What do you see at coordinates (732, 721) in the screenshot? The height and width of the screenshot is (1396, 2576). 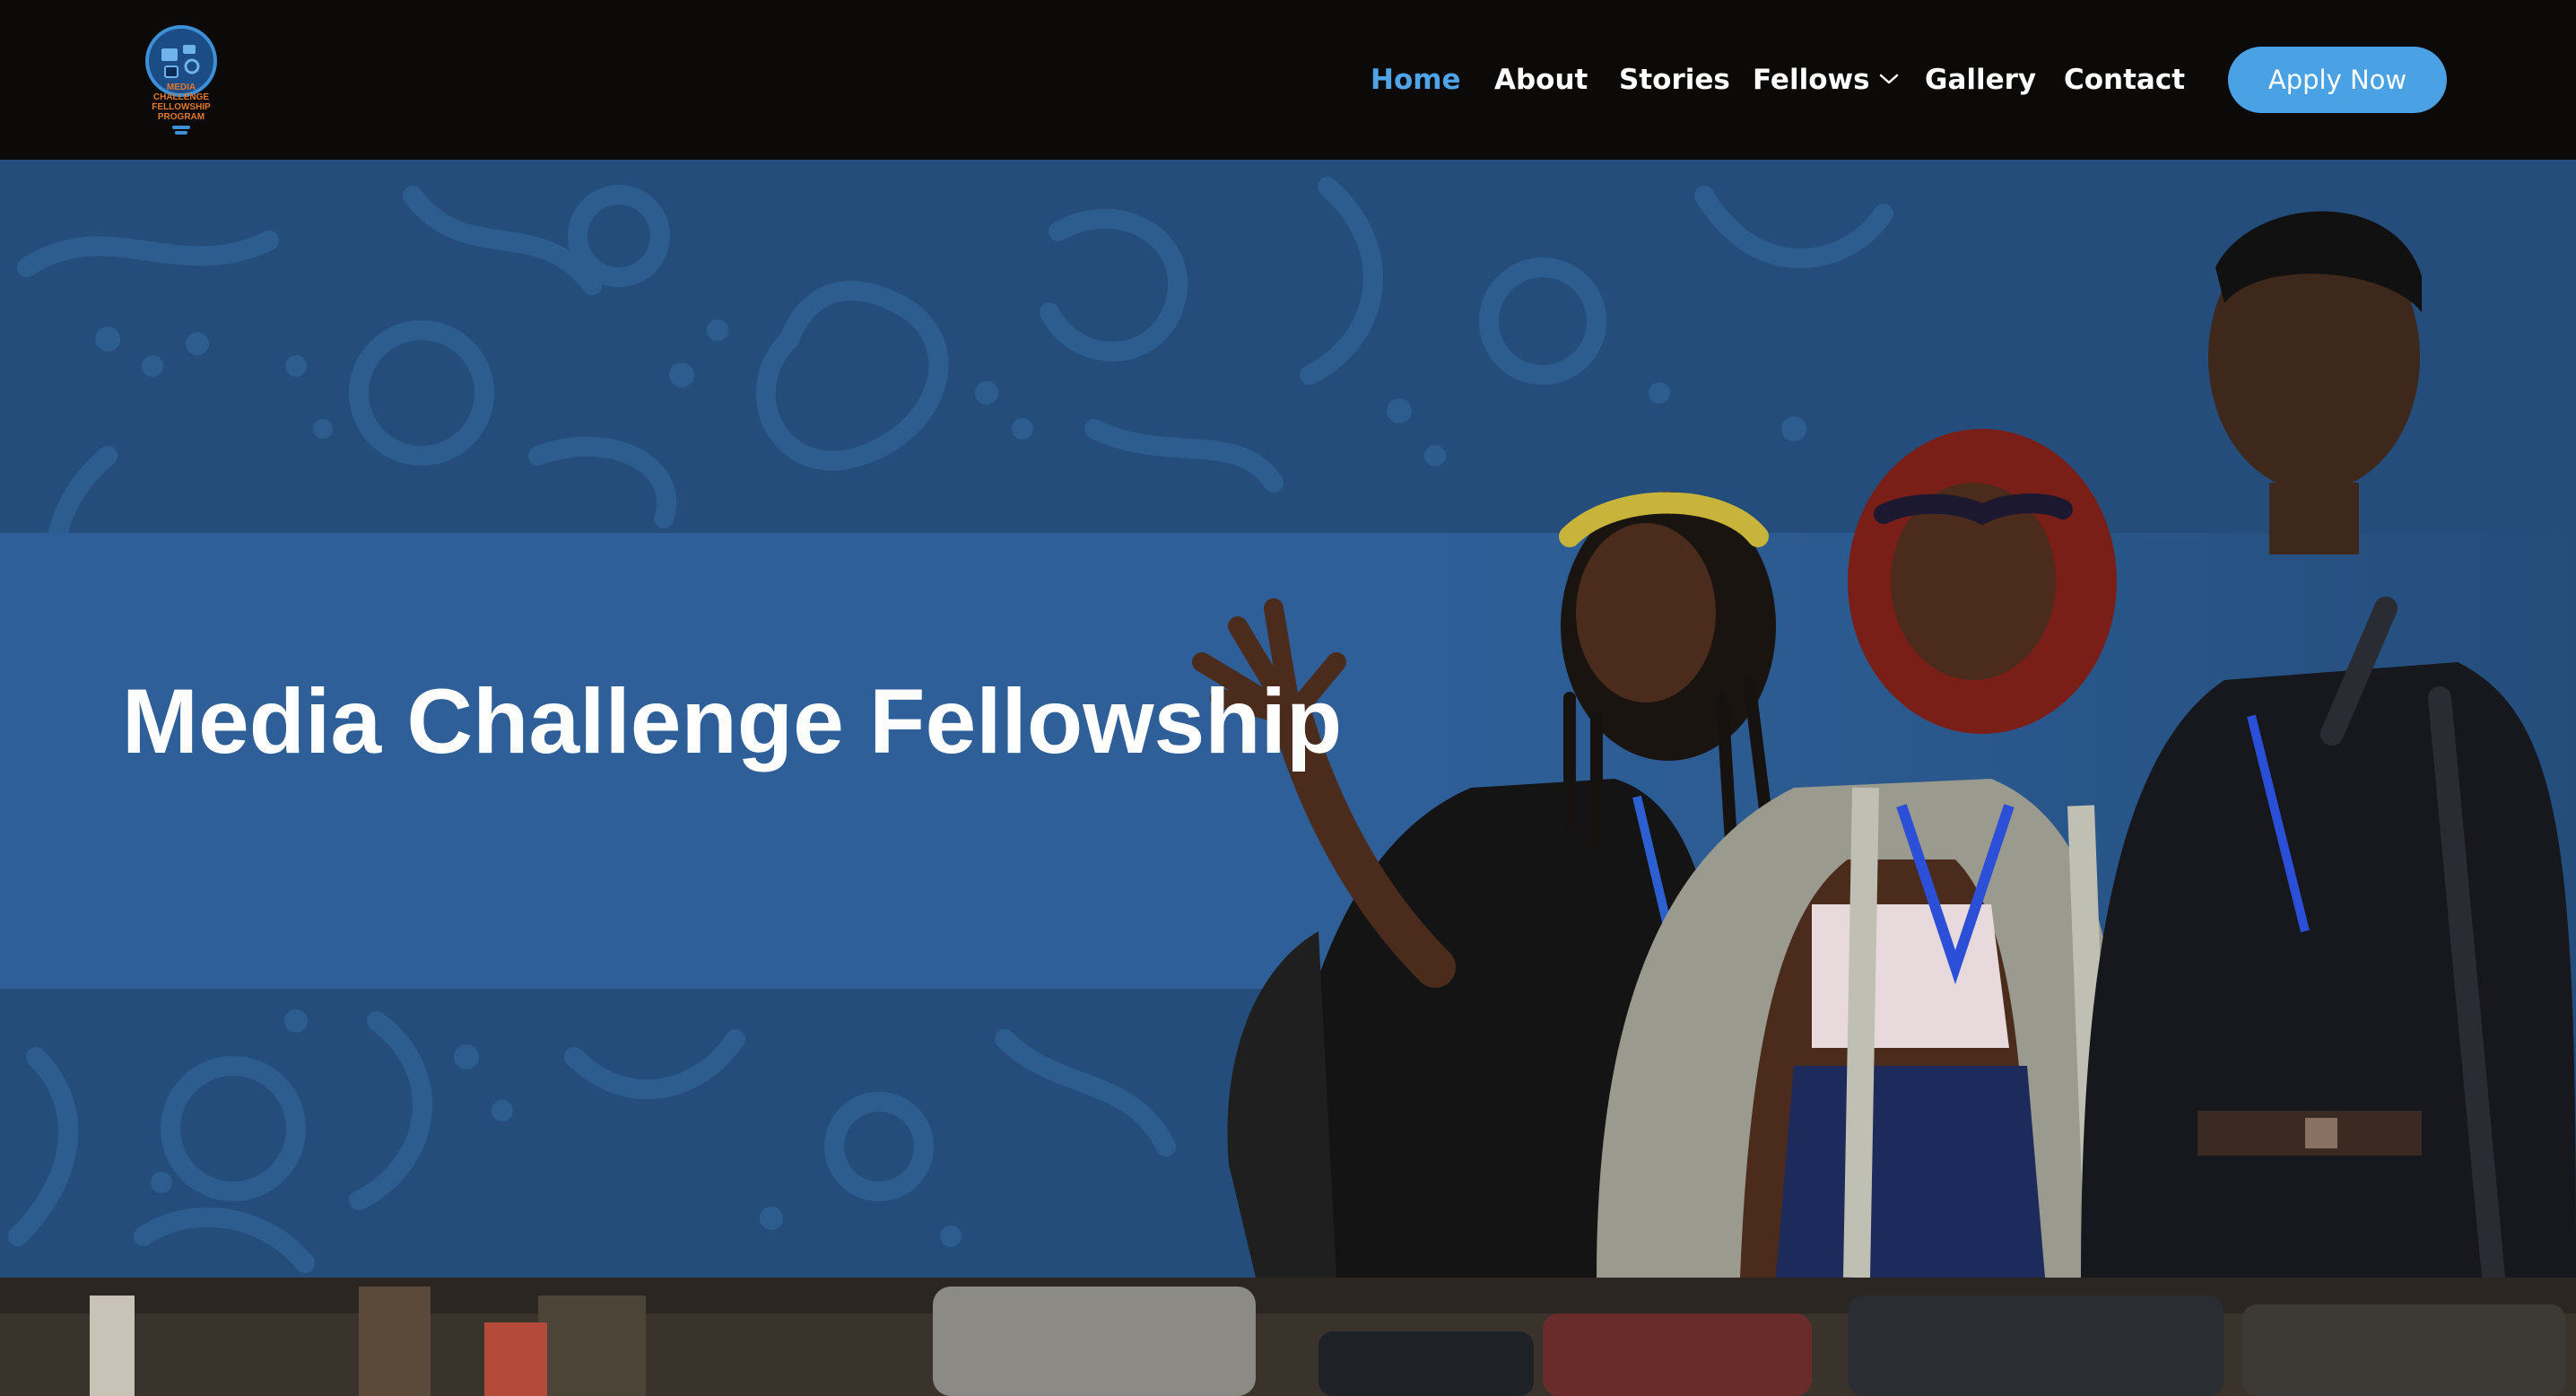 I see `hero-title: Media Challenge Fellowship` at bounding box center [732, 721].